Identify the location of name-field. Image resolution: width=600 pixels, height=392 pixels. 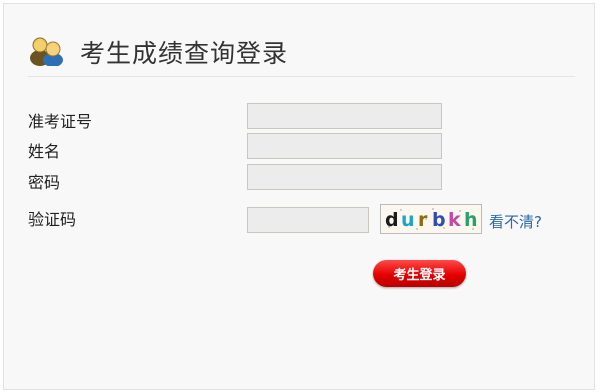
(344, 146).